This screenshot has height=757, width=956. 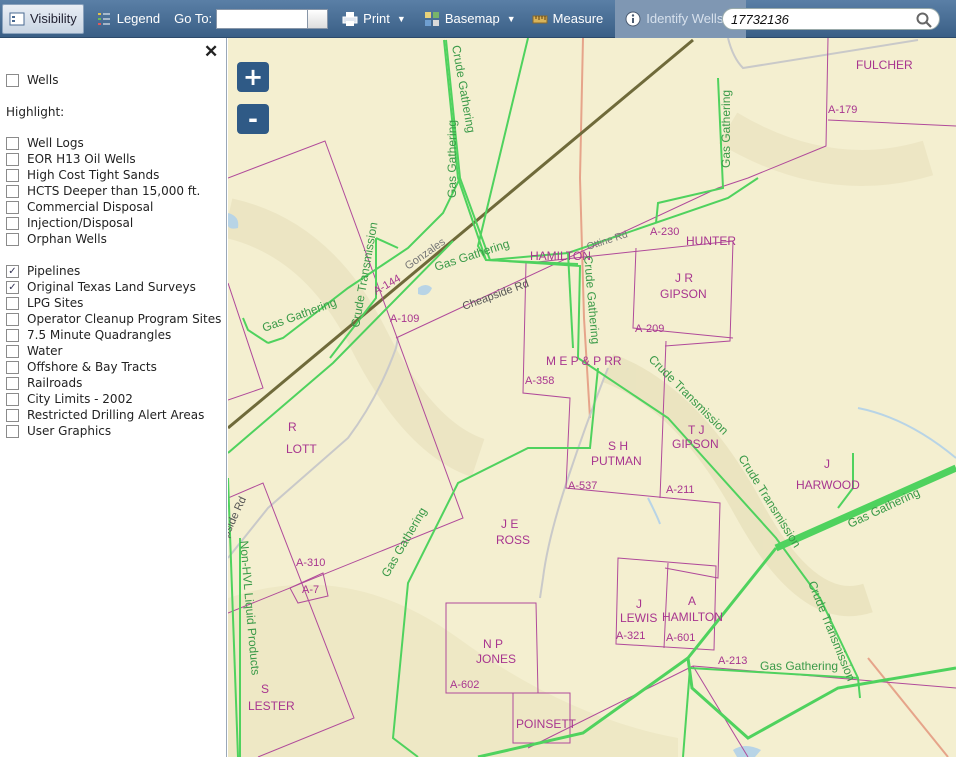 I want to click on layer-item: LPG Sites, so click(x=44, y=303).